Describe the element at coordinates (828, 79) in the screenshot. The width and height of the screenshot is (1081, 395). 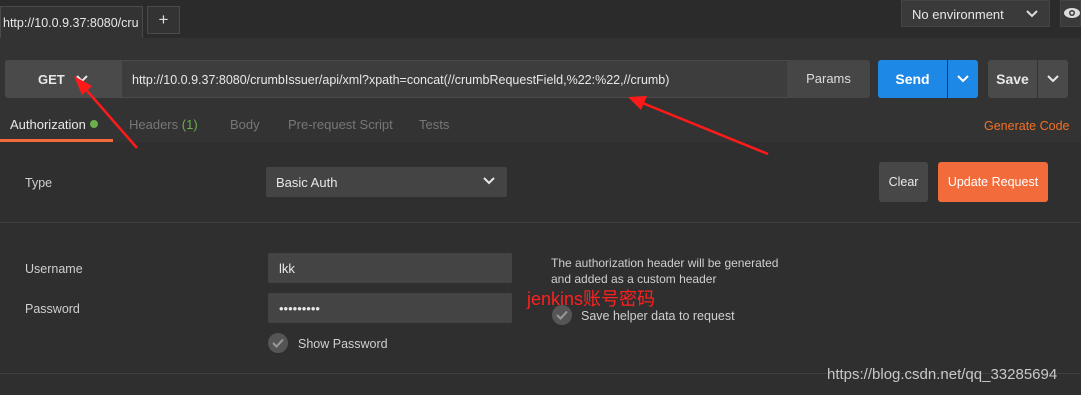
I see `params-button: Params` at that location.